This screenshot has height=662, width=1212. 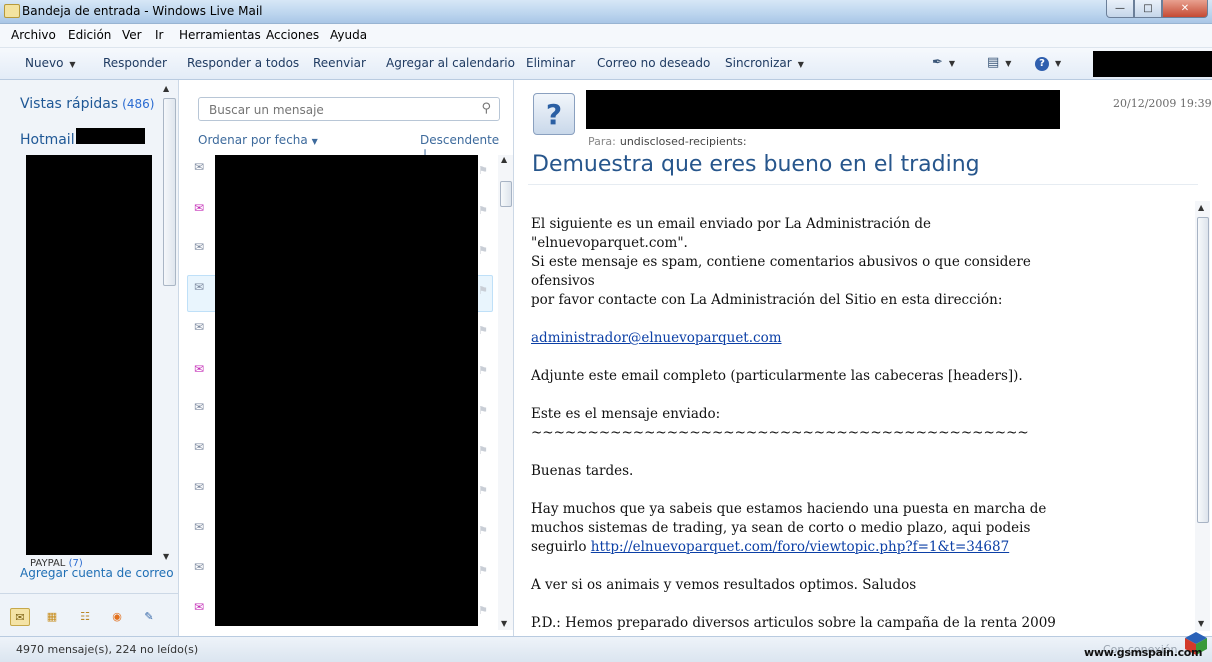 I want to click on to-row: Para: undisclosed-recipients:, so click(x=667, y=141).